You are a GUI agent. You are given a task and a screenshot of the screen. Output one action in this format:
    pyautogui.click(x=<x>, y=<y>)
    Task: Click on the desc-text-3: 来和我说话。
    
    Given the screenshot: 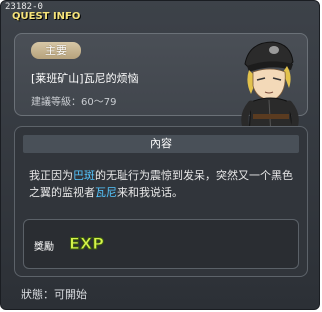 What is the action you would take?
    pyautogui.click(x=150, y=192)
    